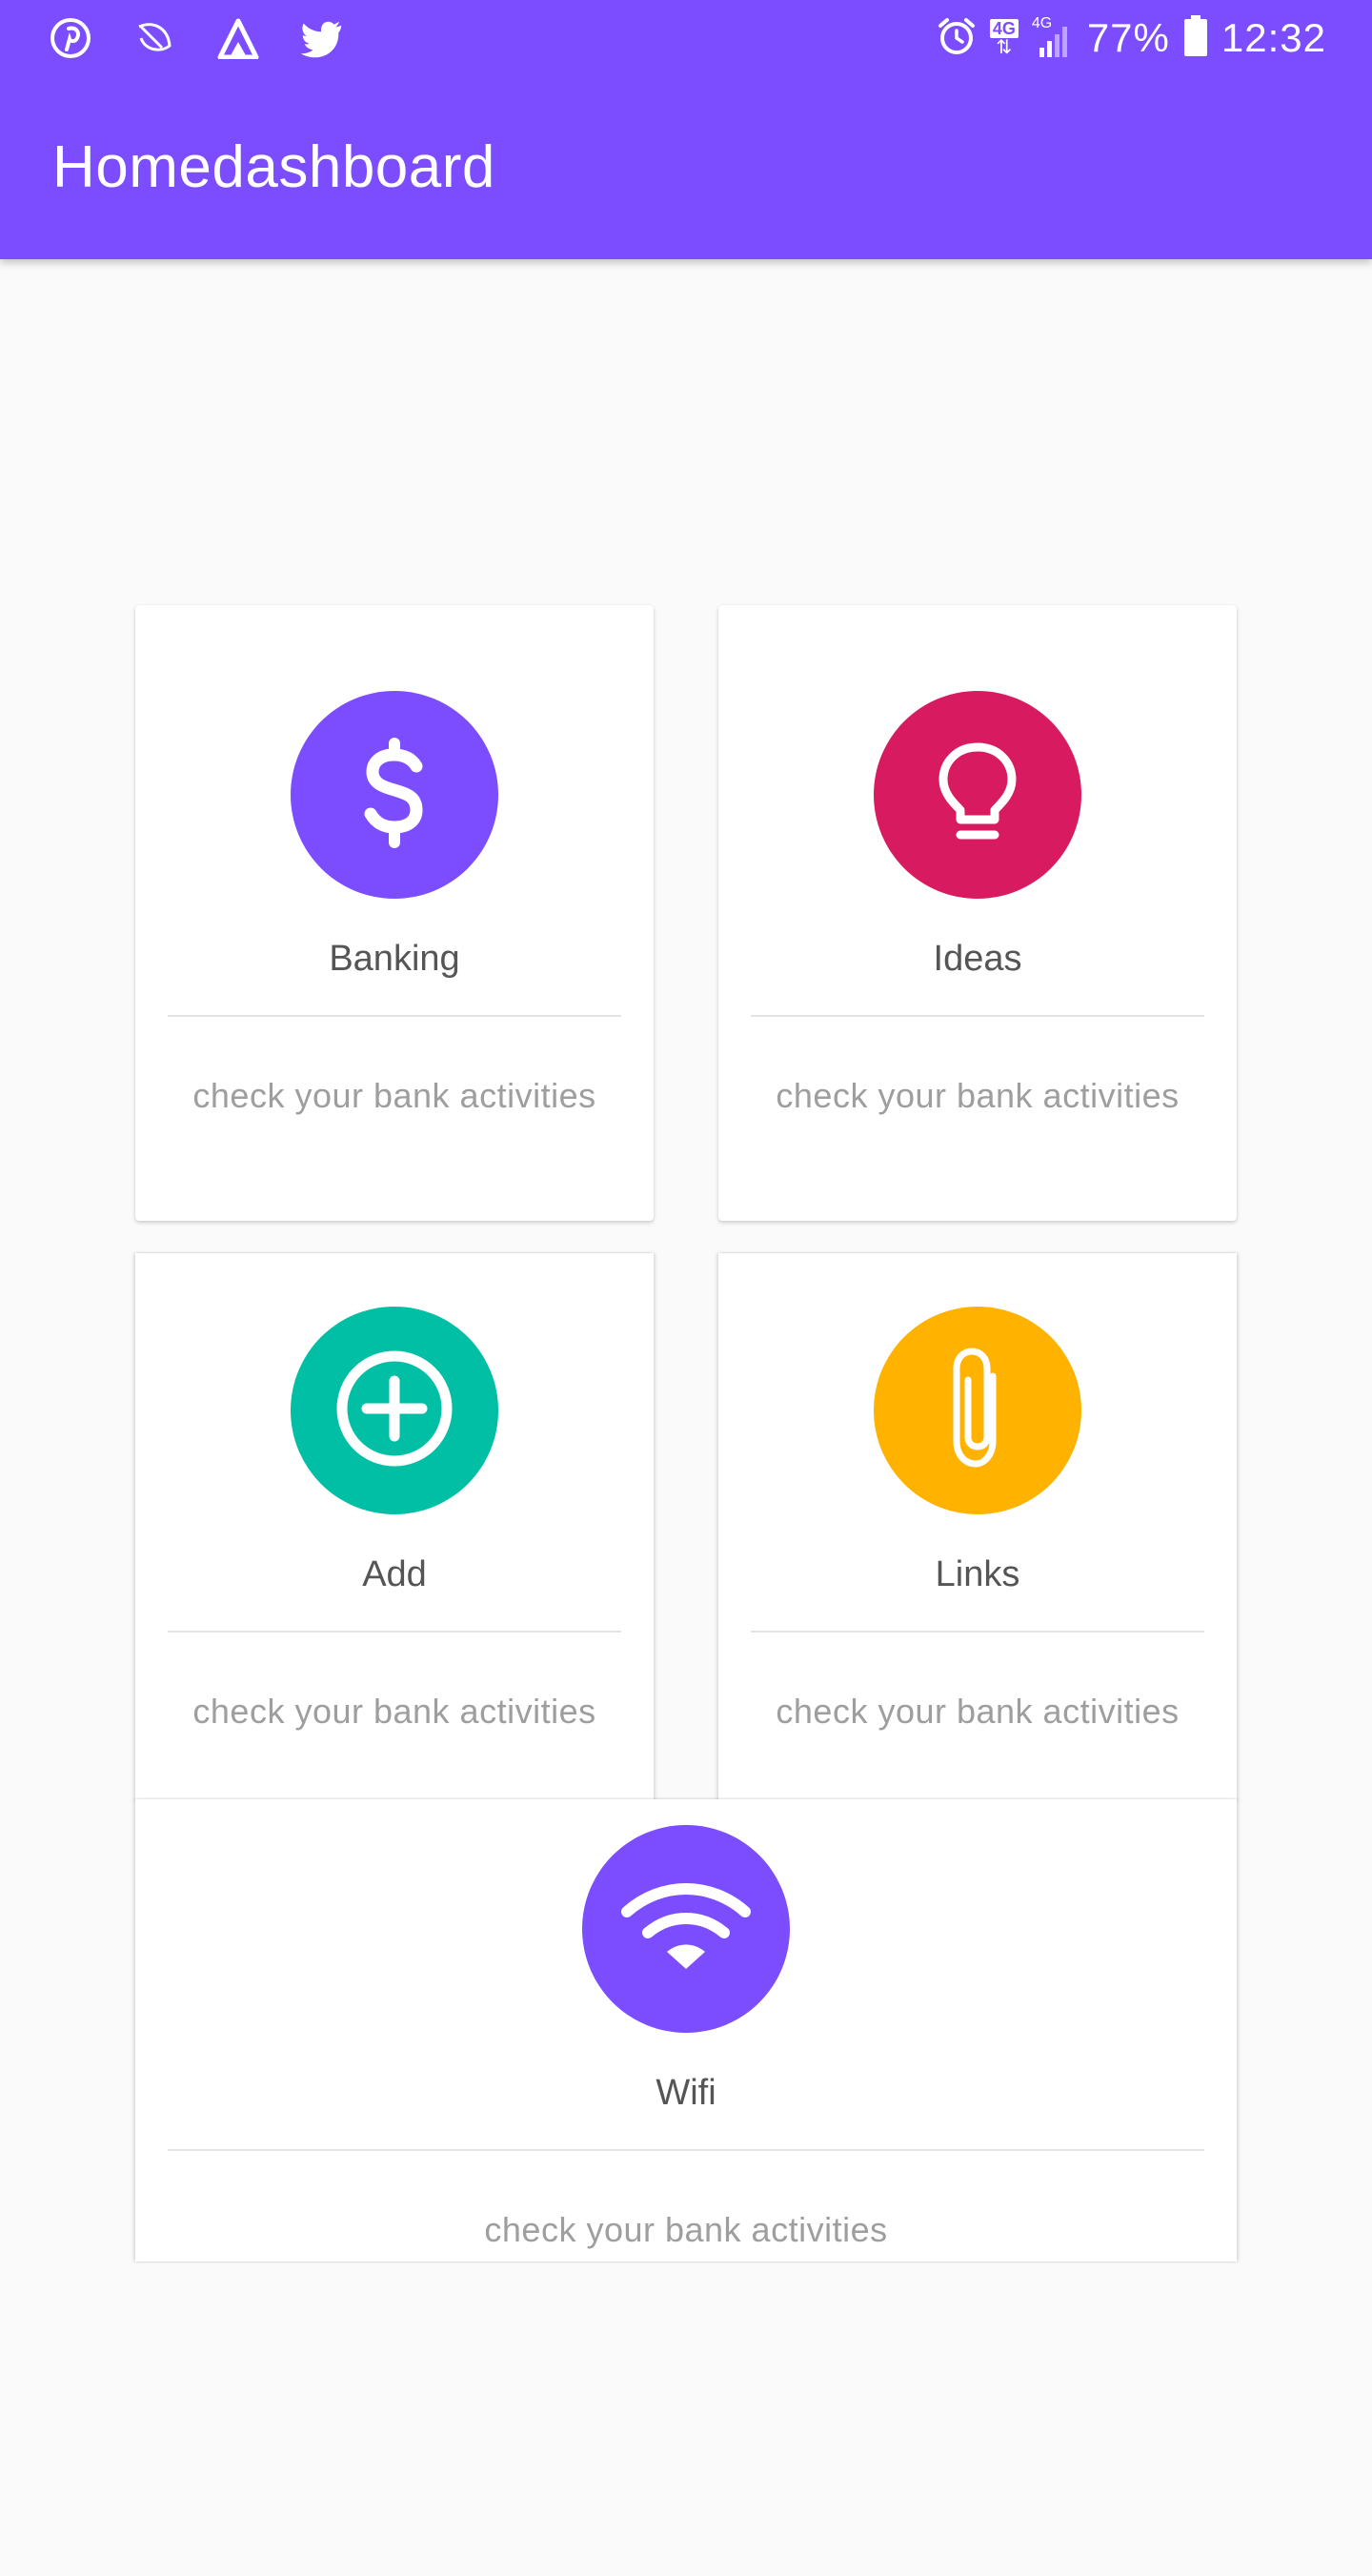  Describe the element at coordinates (1128, 38) in the screenshot. I see `battery-percent: 77%` at that location.